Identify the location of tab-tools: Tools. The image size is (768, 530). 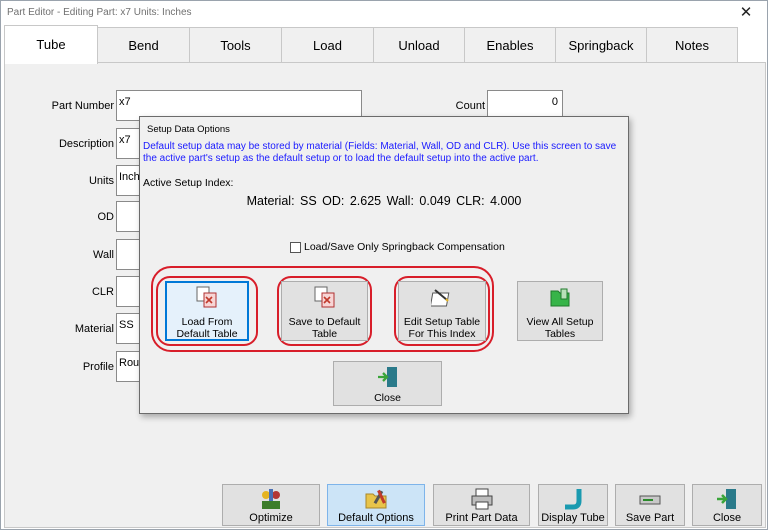
(235, 45).